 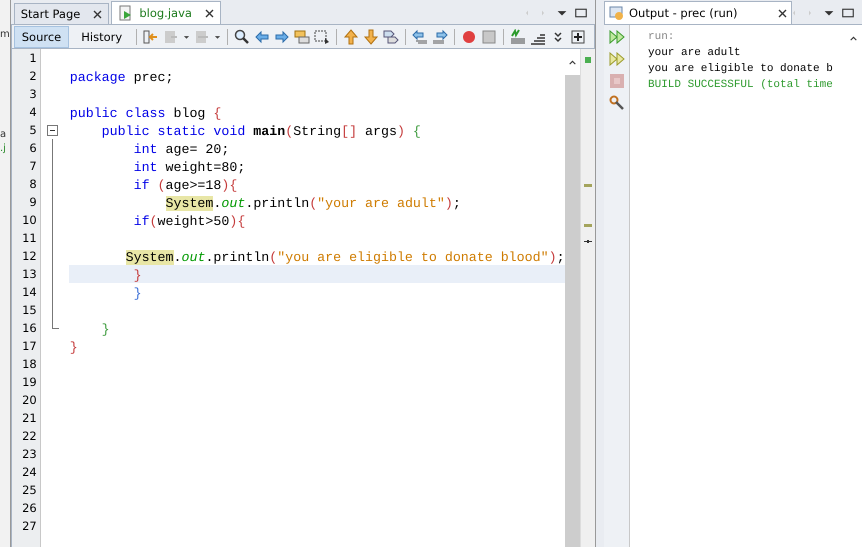 I want to click on line-number: 4, so click(x=33, y=112).